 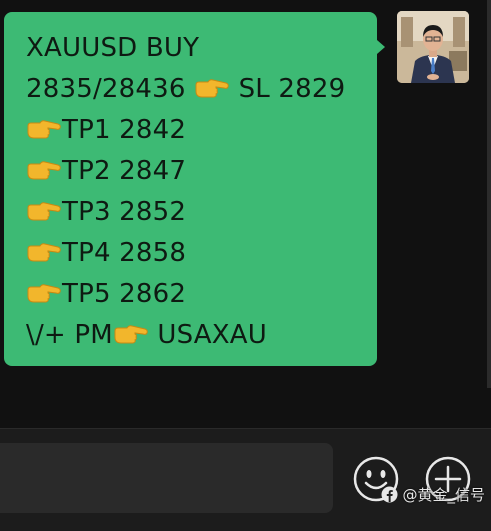 I want to click on watermark: @黄金_信号, so click(x=433, y=494).